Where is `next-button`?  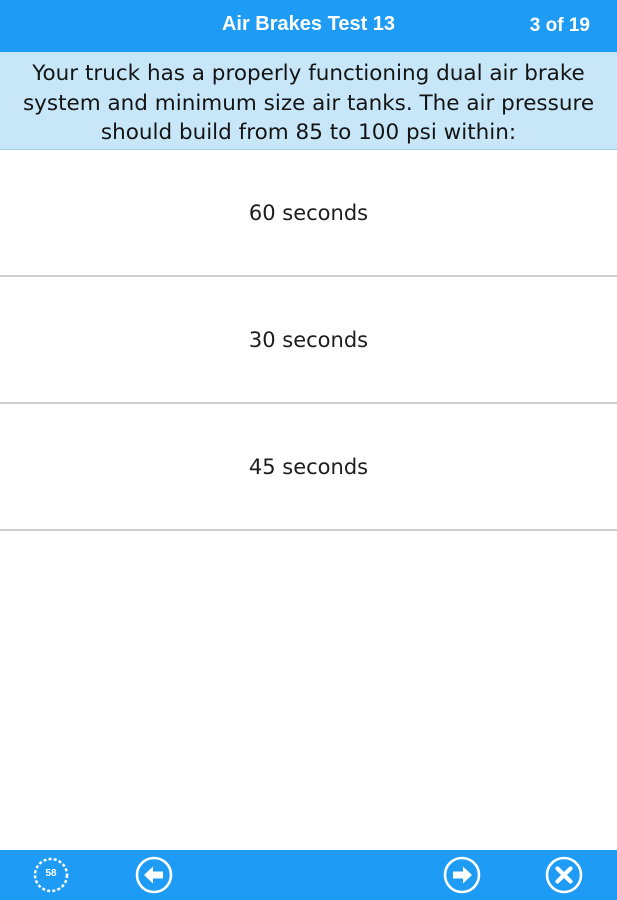
next-button is located at coordinates (462, 875).